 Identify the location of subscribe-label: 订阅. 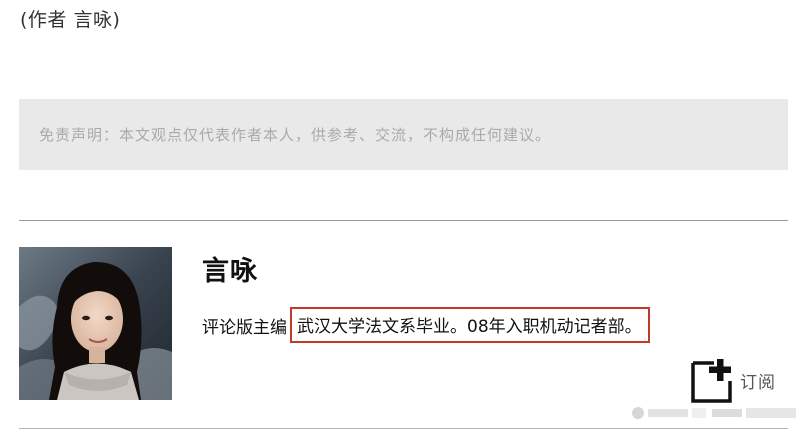
(758, 382).